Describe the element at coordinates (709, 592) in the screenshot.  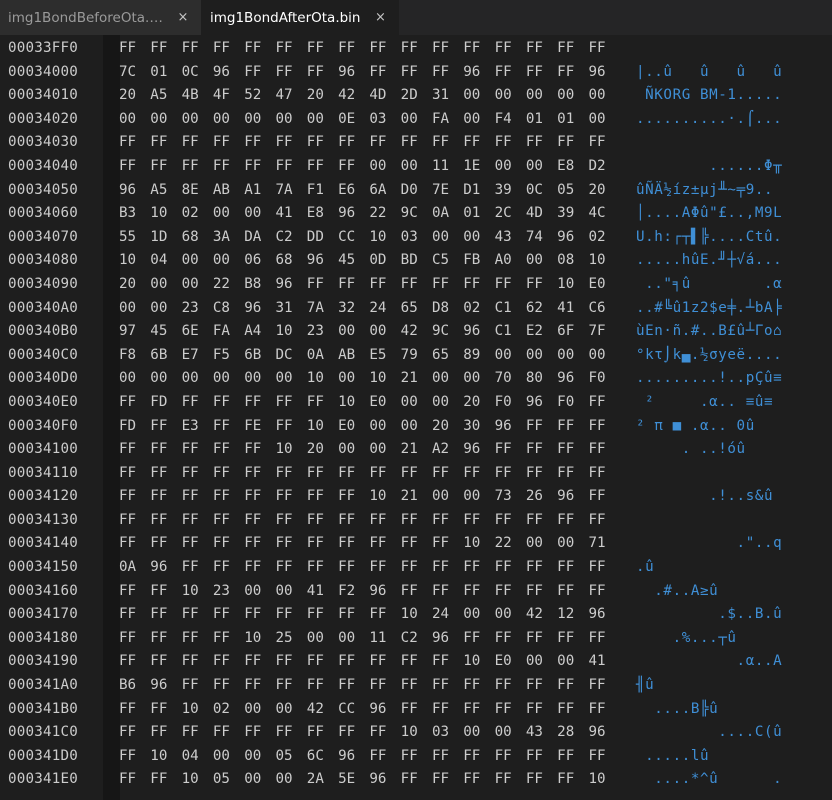
I see `ascii-text: .#..A≥û` at that location.